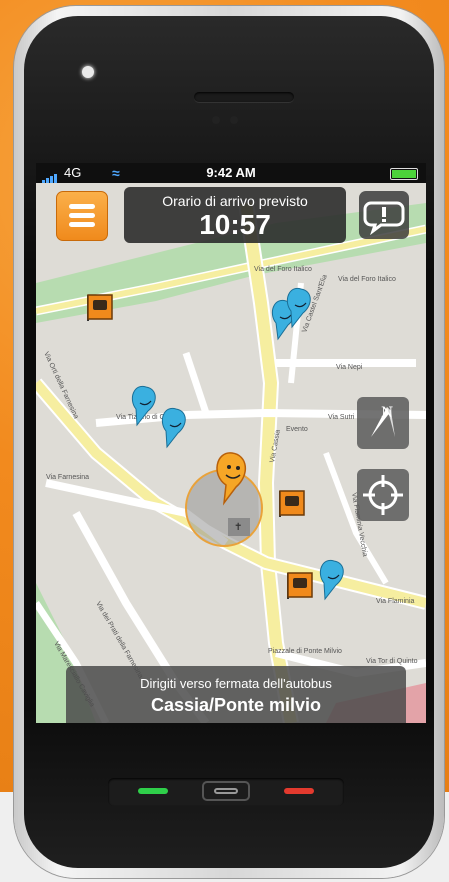 Image resolution: width=449 pixels, height=882 pixels. I want to click on locate-me-button, so click(383, 495).